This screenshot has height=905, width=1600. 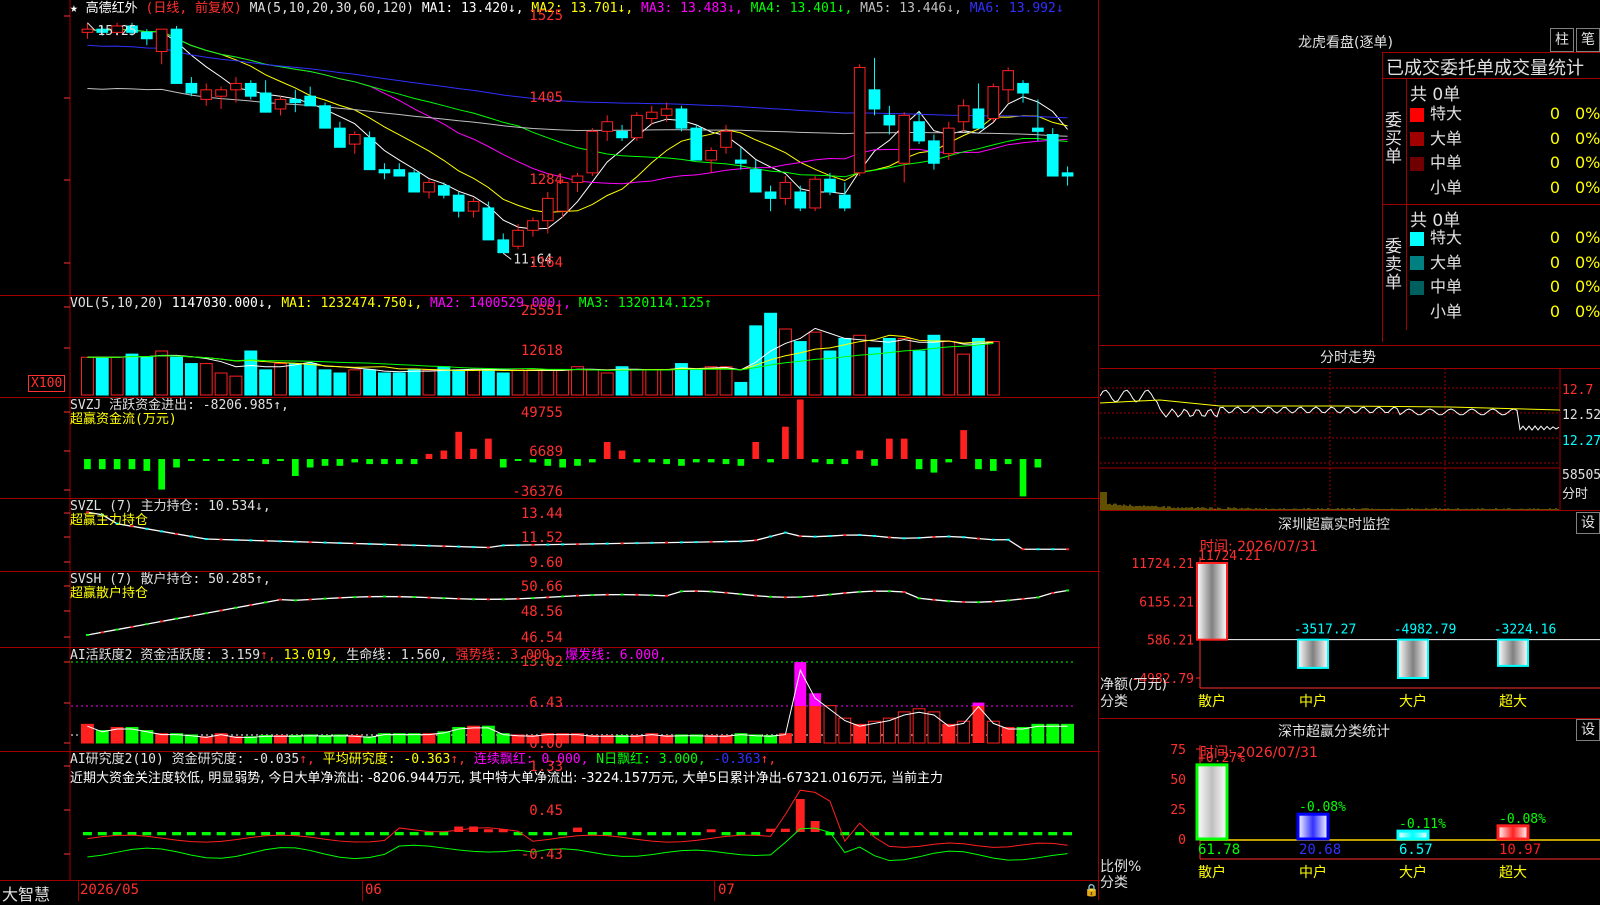 I want to click on buy-order-value: 0, so click(x=1550, y=139).